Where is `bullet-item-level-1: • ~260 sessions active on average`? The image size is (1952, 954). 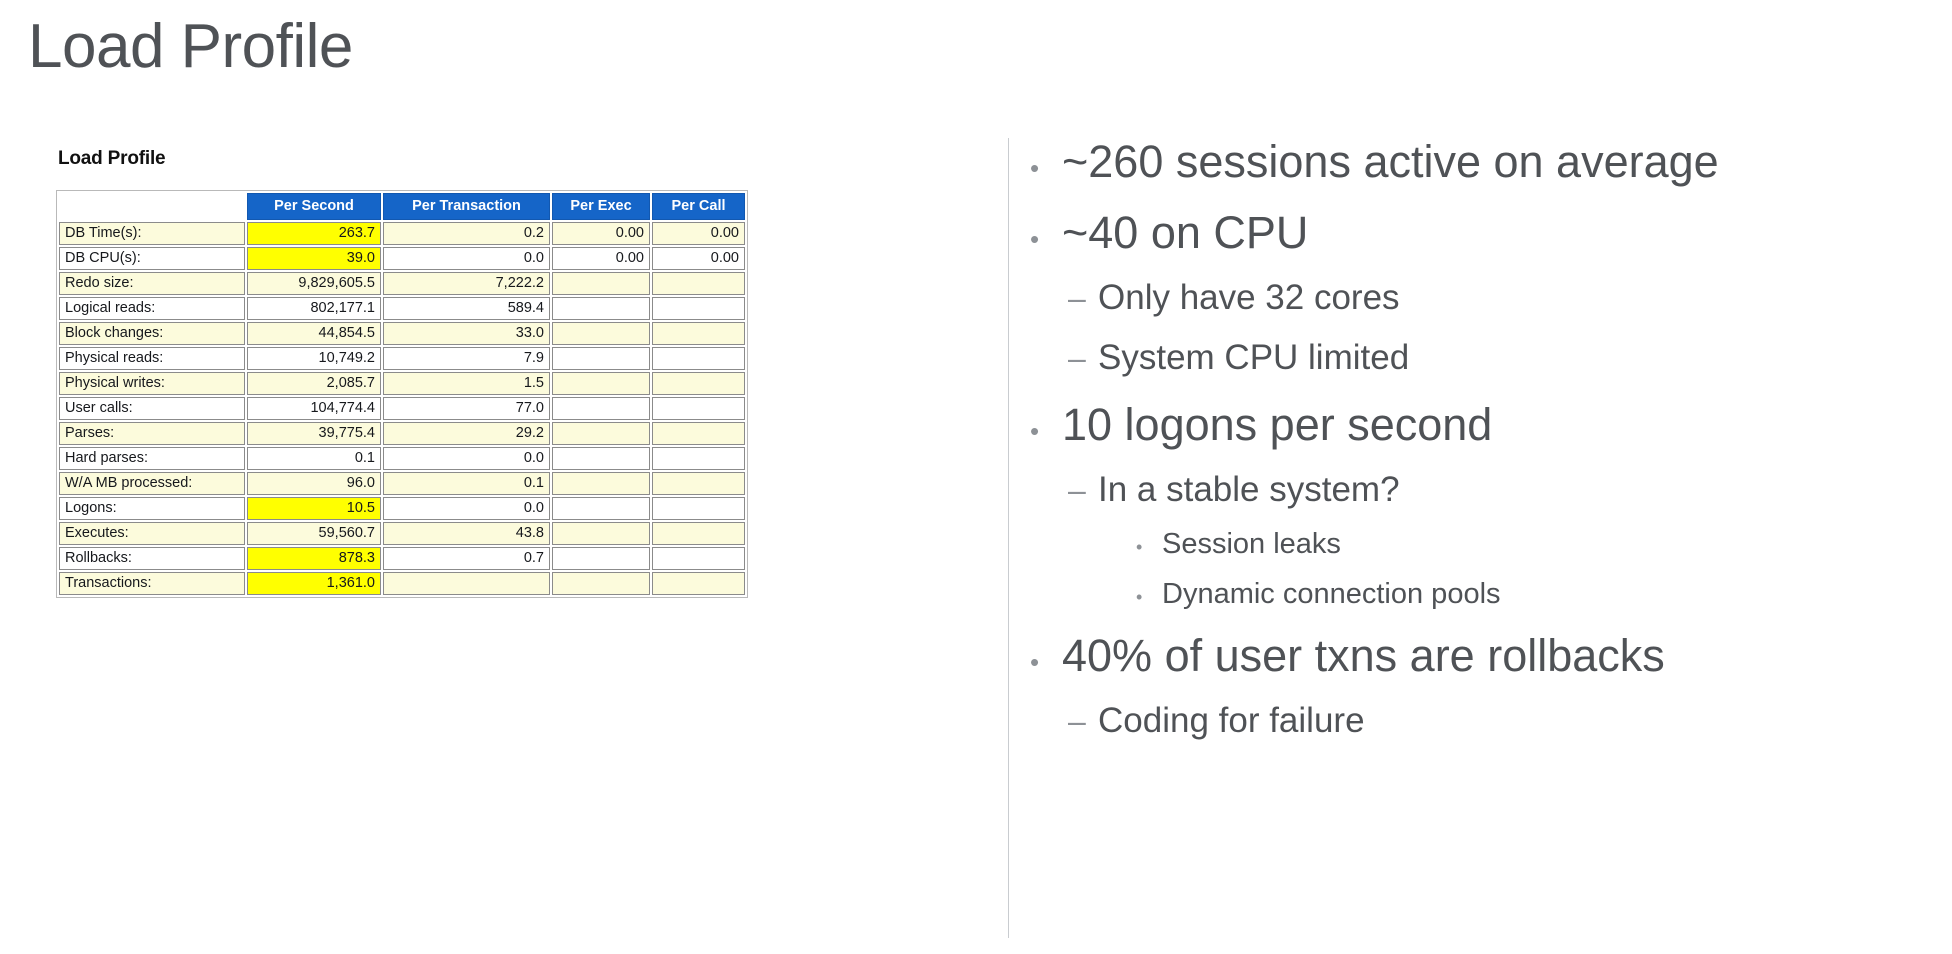
bullet-item-level-1: • ~260 sessions active on average is located at coordinates (1480, 161).